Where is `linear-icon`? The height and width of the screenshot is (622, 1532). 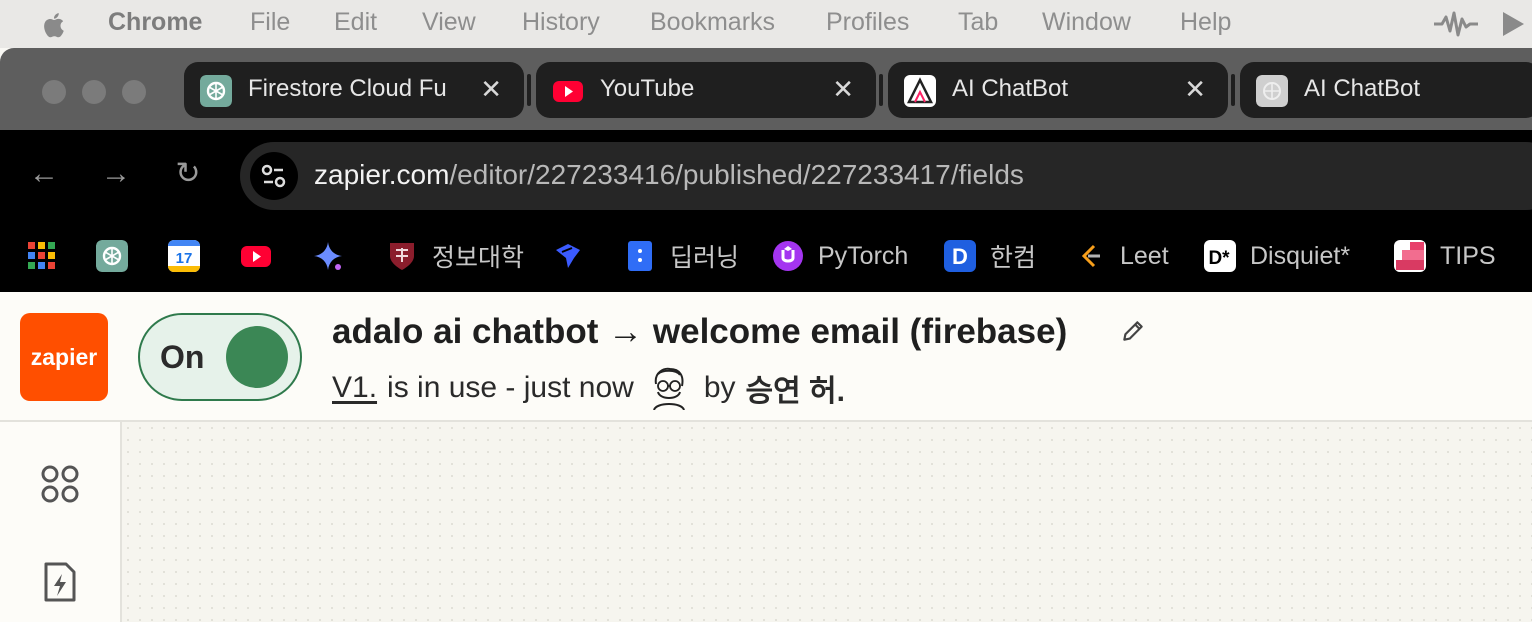 linear-icon is located at coordinates (568, 256).